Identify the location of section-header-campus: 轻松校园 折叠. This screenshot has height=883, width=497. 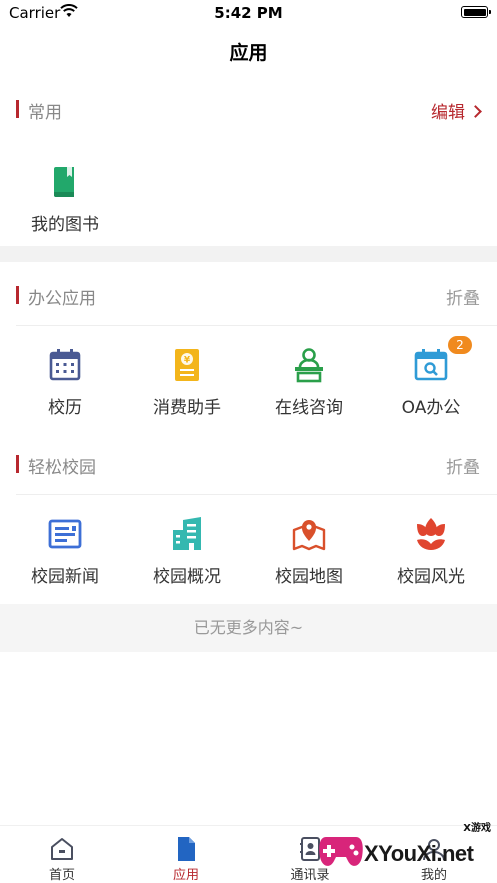
(248, 464).